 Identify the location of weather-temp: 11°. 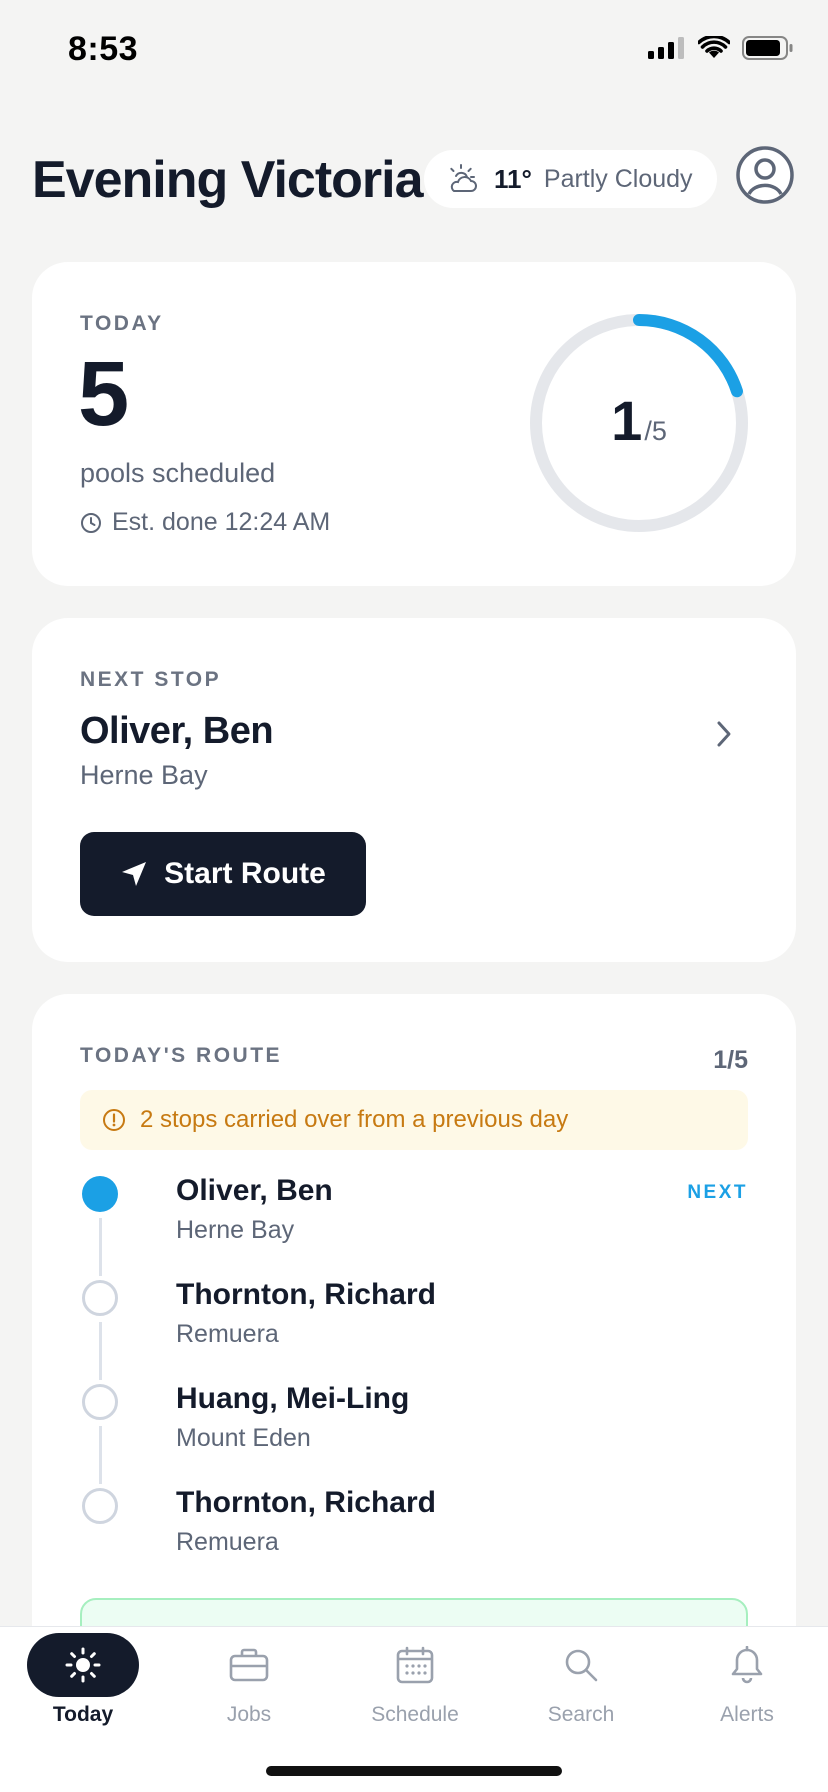
(513, 178).